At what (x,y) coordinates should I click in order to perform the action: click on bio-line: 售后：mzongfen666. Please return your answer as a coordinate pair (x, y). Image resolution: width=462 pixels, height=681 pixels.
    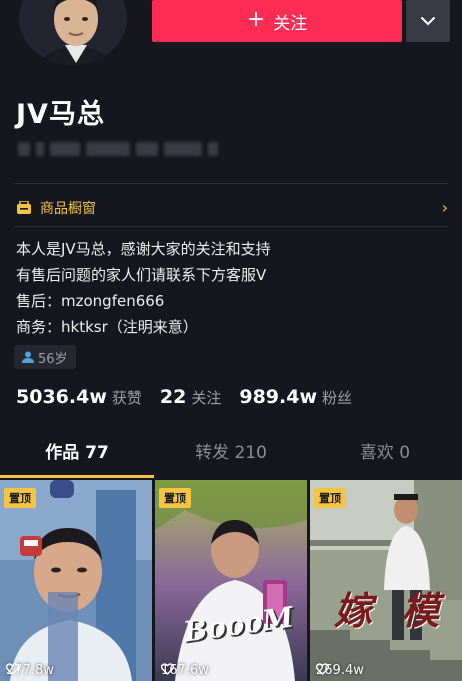
    Looking at the image, I should click on (90, 301).